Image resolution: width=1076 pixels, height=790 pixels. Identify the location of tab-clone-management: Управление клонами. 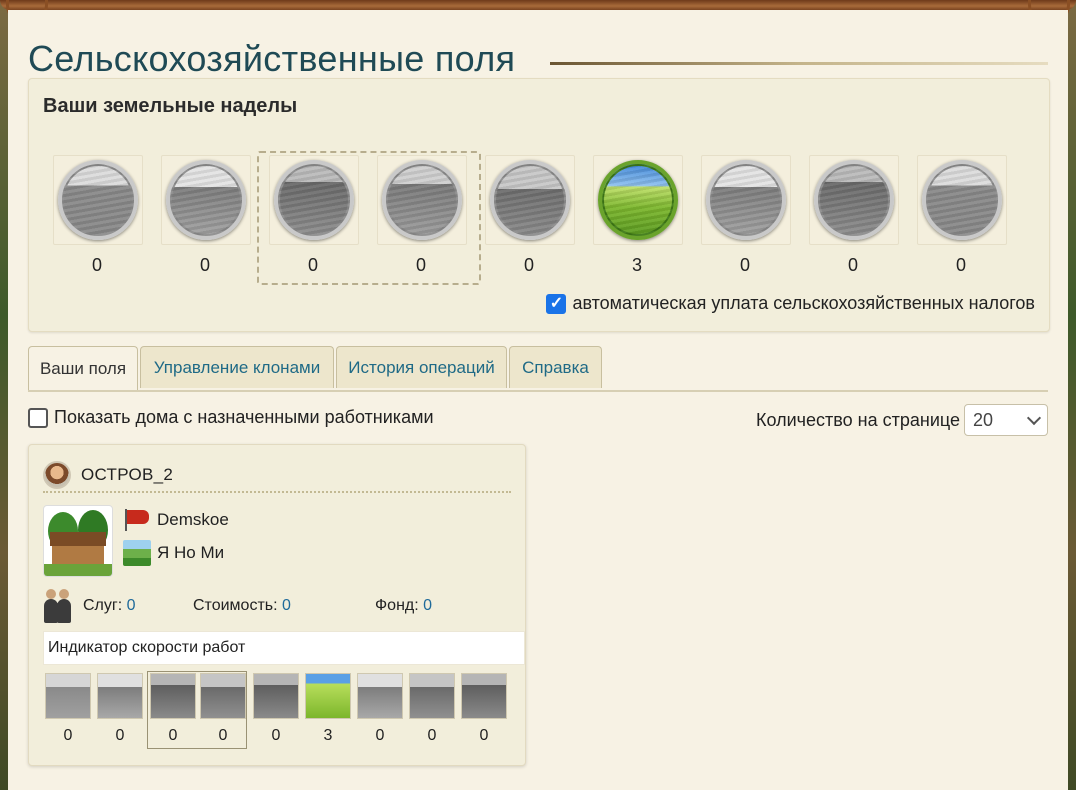
(237, 367).